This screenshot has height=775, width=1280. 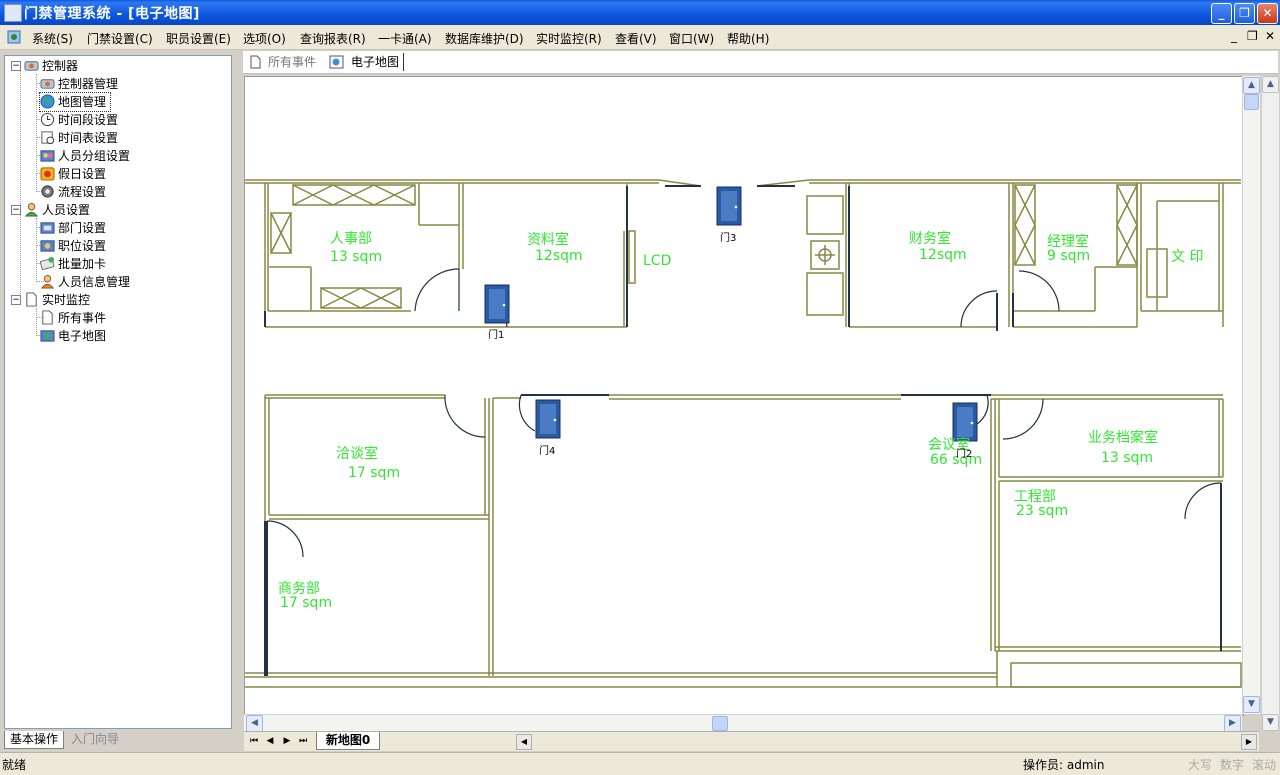 What do you see at coordinates (943, 255) in the screenshot?
I see `room-finance-area: 12sqm` at bounding box center [943, 255].